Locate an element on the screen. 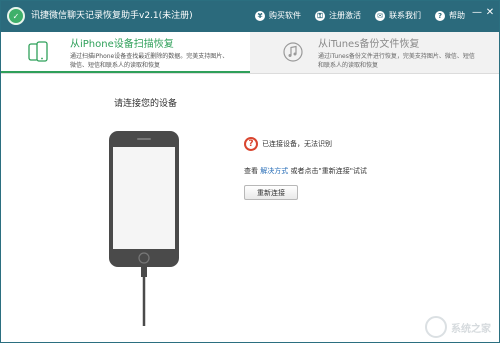  watermark: 系统之家 is located at coordinates (458, 327).